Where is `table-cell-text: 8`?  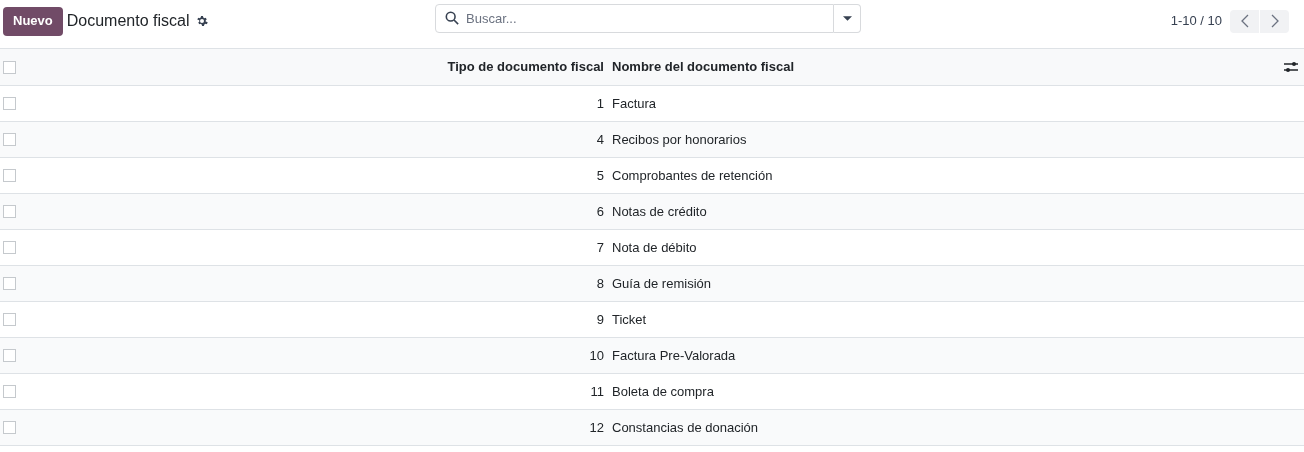
table-cell-text: 8 is located at coordinates (599, 283).